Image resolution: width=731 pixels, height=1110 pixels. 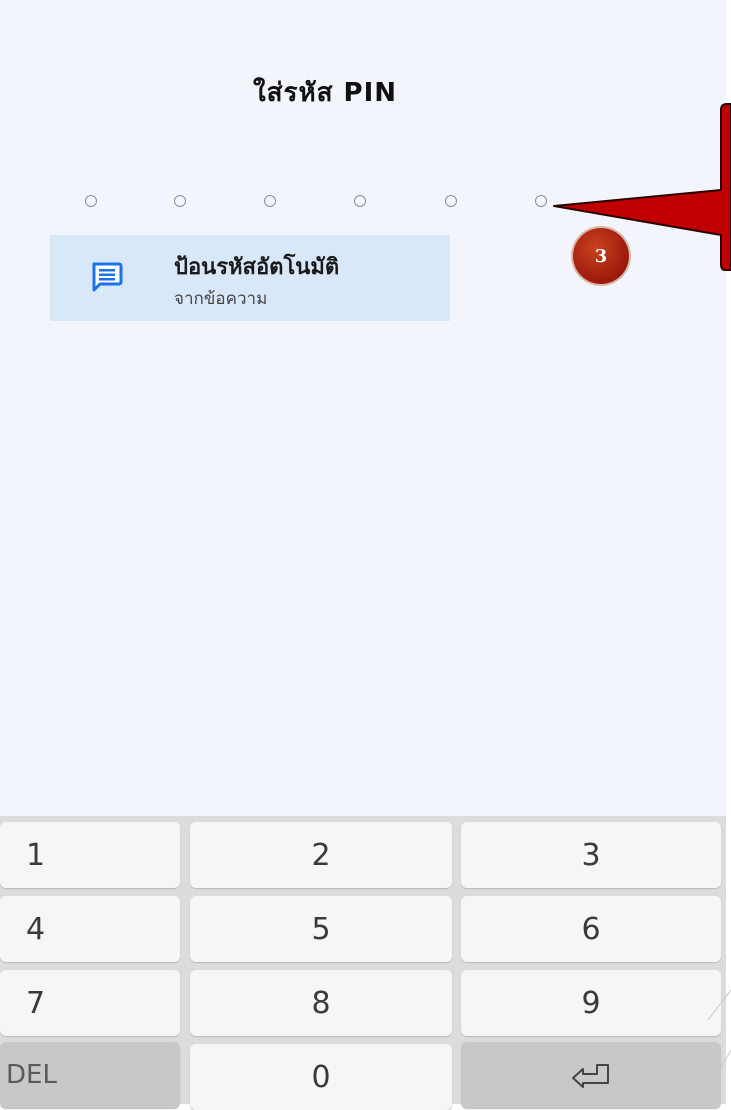 What do you see at coordinates (221, 299) in the screenshot?
I see `autofill-subtitle: จากข้อความ` at bounding box center [221, 299].